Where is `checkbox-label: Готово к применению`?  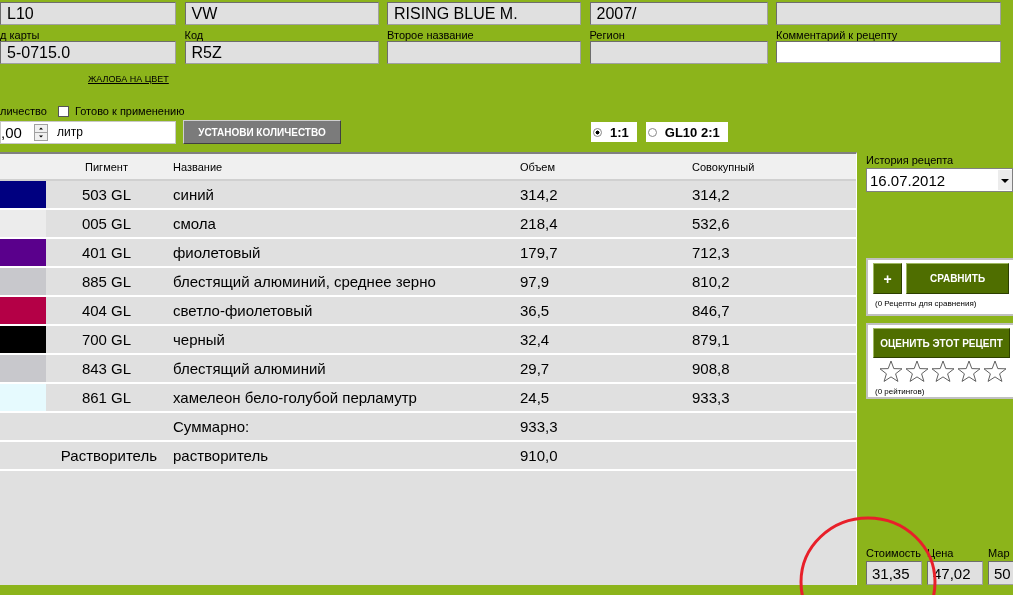
checkbox-label: Готово к применению is located at coordinates (130, 111).